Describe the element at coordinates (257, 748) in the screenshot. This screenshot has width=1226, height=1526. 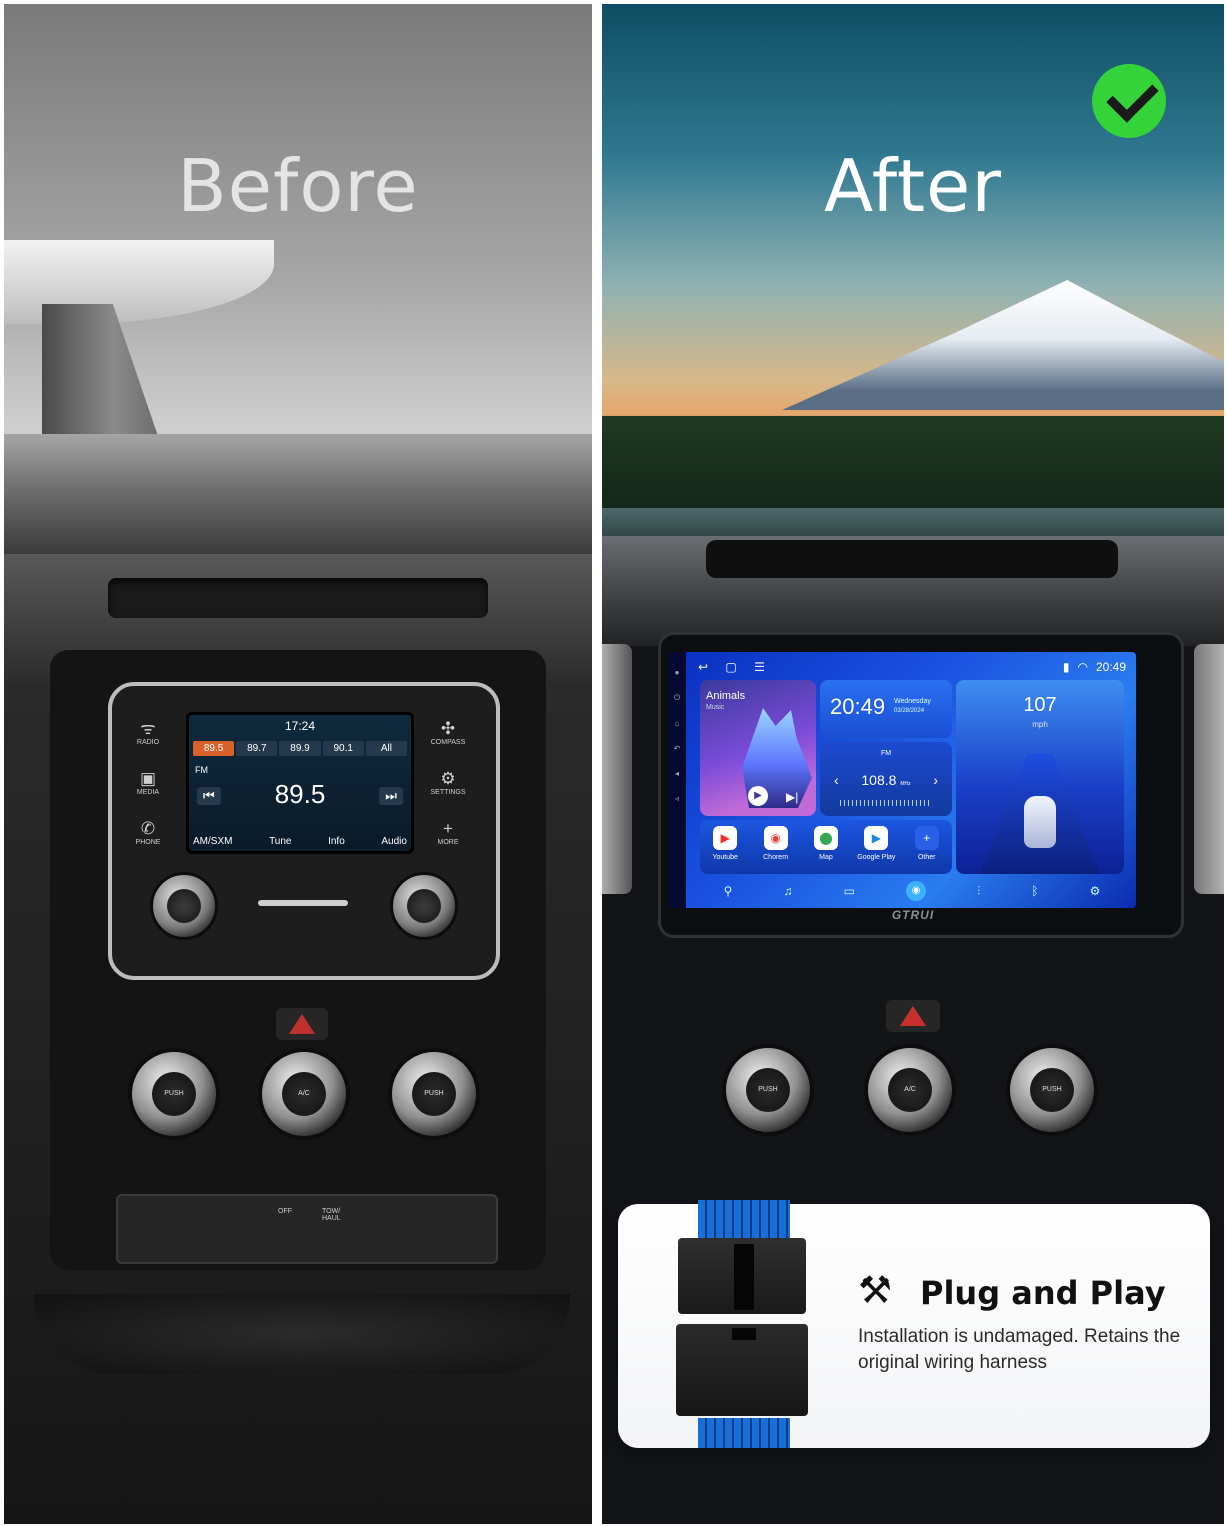
I see `preset-button: 89.7` at that location.